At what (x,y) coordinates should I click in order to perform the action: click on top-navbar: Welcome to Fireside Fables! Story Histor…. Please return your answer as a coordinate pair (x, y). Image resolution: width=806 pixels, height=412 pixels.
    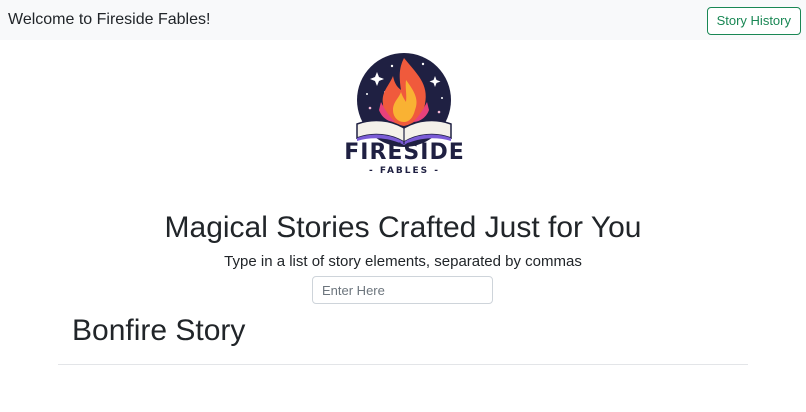
    Looking at the image, I should click on (403, 20).